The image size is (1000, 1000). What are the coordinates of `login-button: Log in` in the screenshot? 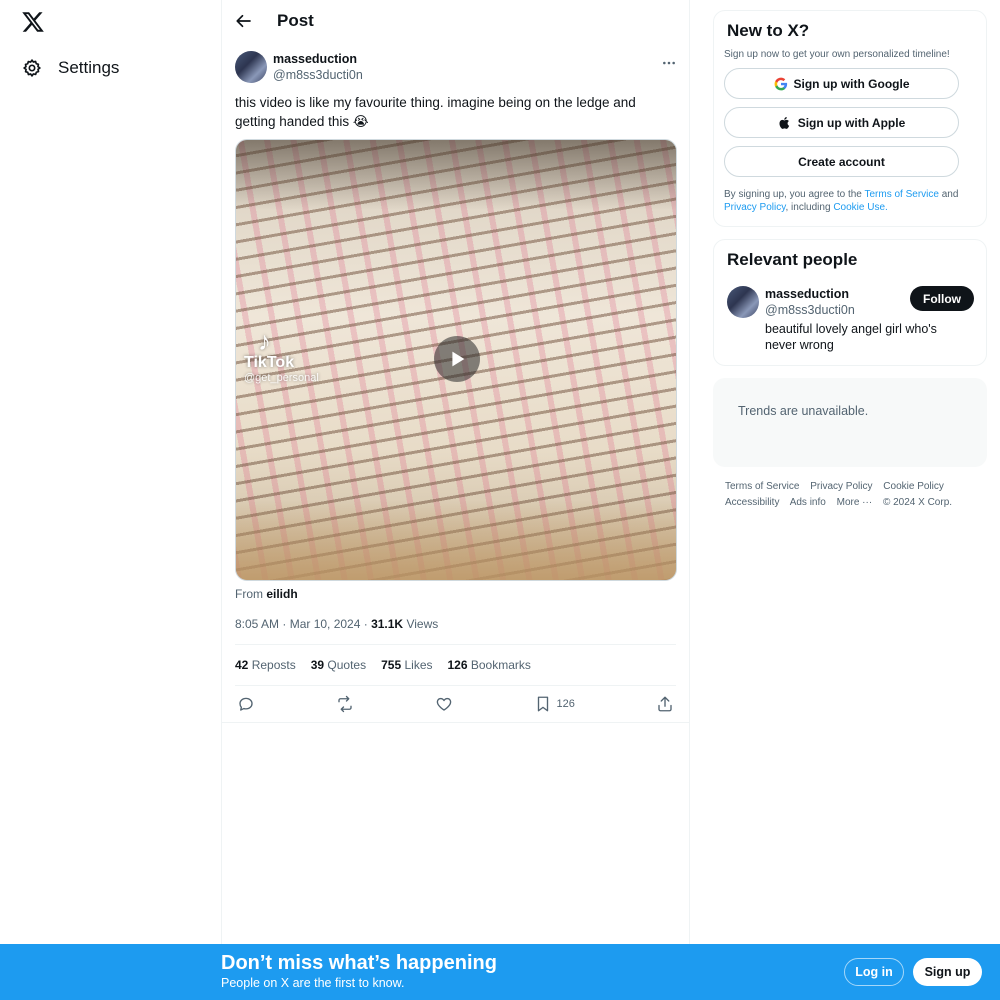 It's located at (874, 972).